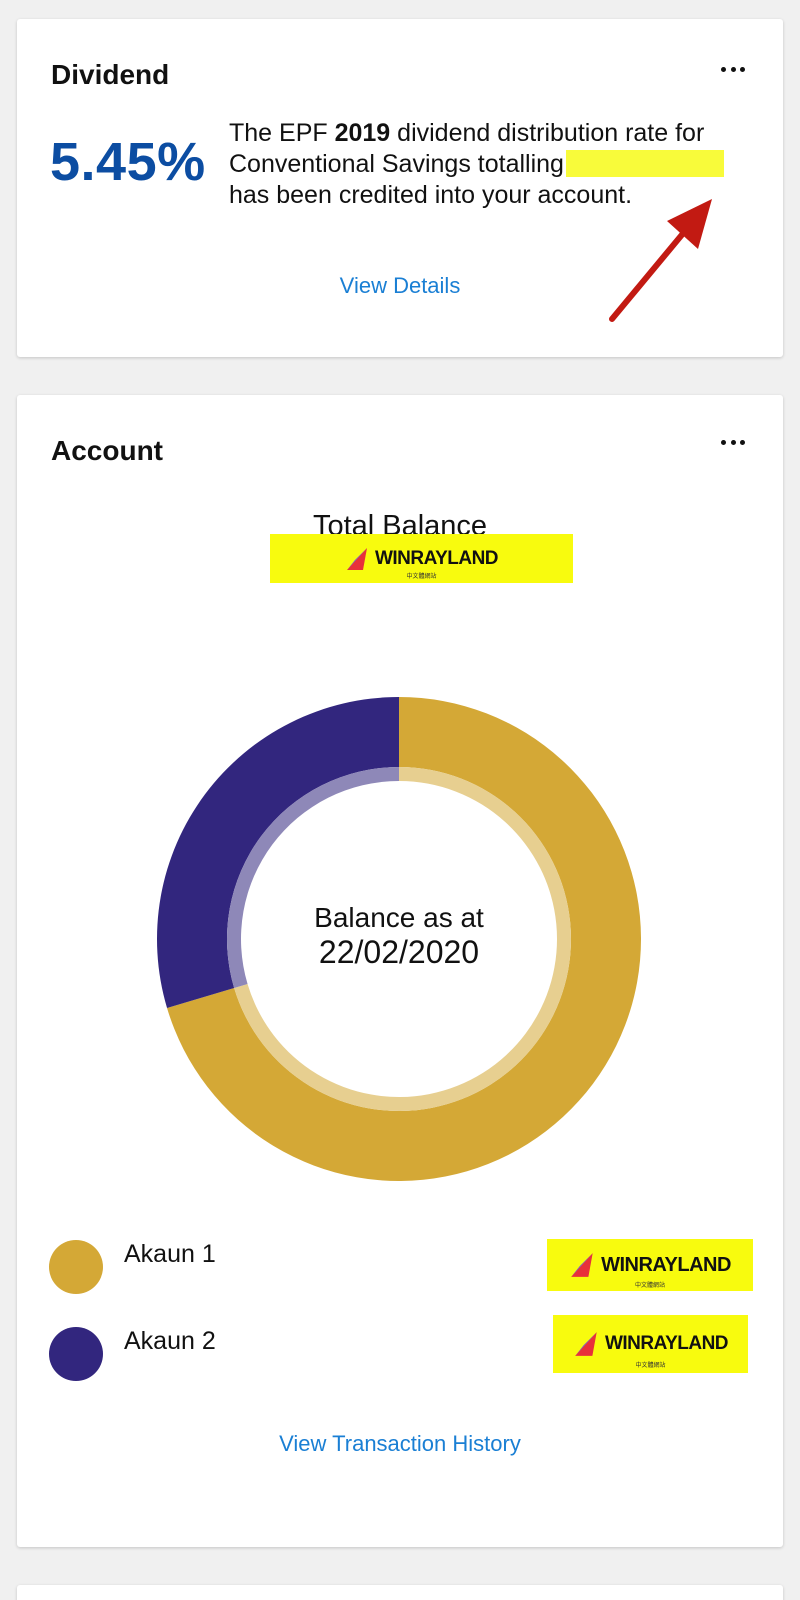  Describe the element at coordinates (282, 133) in the screenshot. I see `dividend-text-before: The EPF` at that location.